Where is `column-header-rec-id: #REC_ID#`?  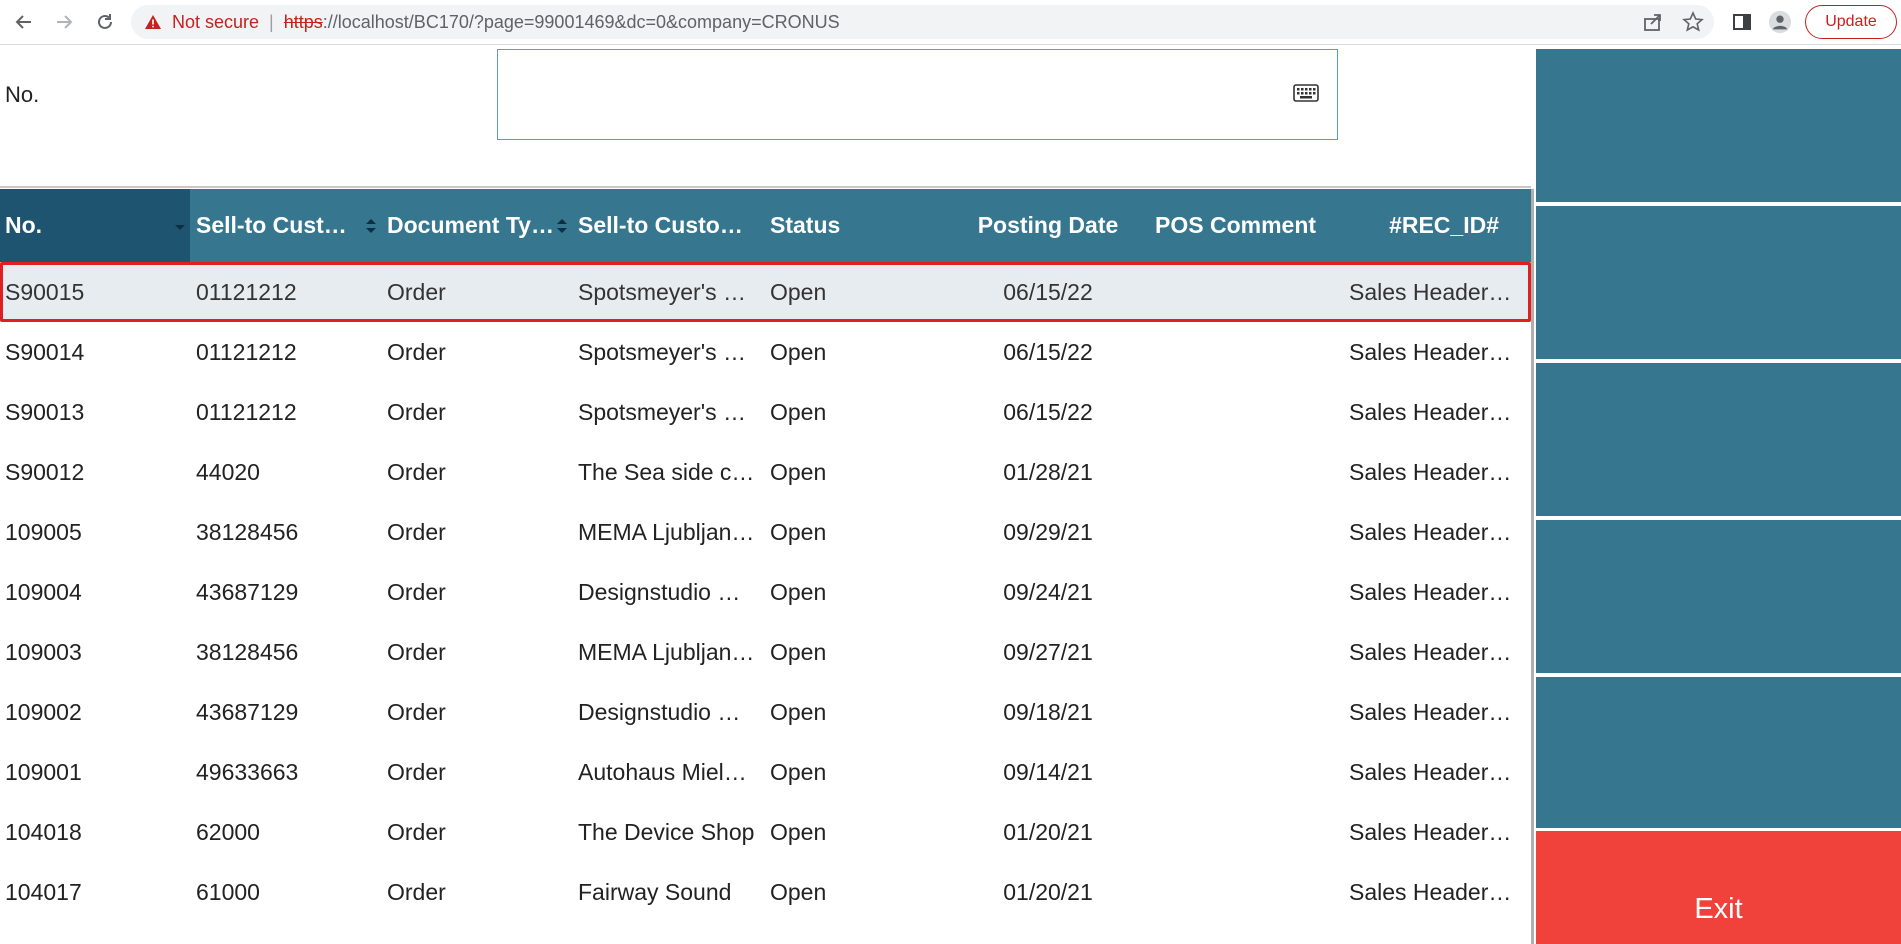
column-header-rec-id: #REC_ID# is located at coordinates (1432, 225).